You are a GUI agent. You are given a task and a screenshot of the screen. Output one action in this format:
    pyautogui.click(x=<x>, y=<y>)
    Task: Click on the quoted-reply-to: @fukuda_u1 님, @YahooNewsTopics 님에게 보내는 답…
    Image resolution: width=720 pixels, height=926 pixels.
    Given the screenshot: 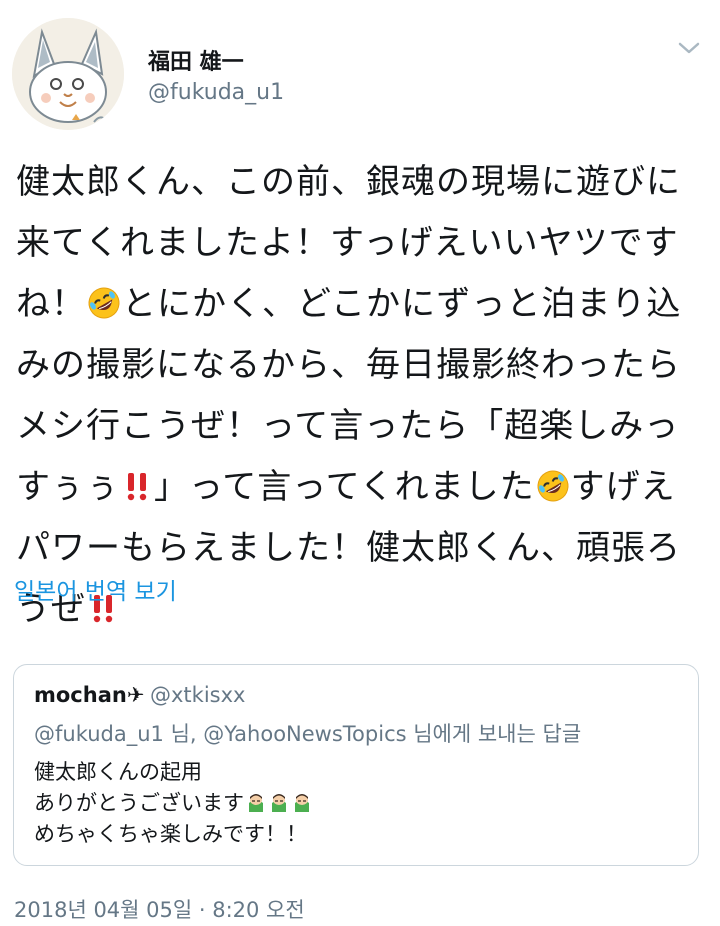 What is the action you would take?
    pyautogui.click(x=308, y=734)
    